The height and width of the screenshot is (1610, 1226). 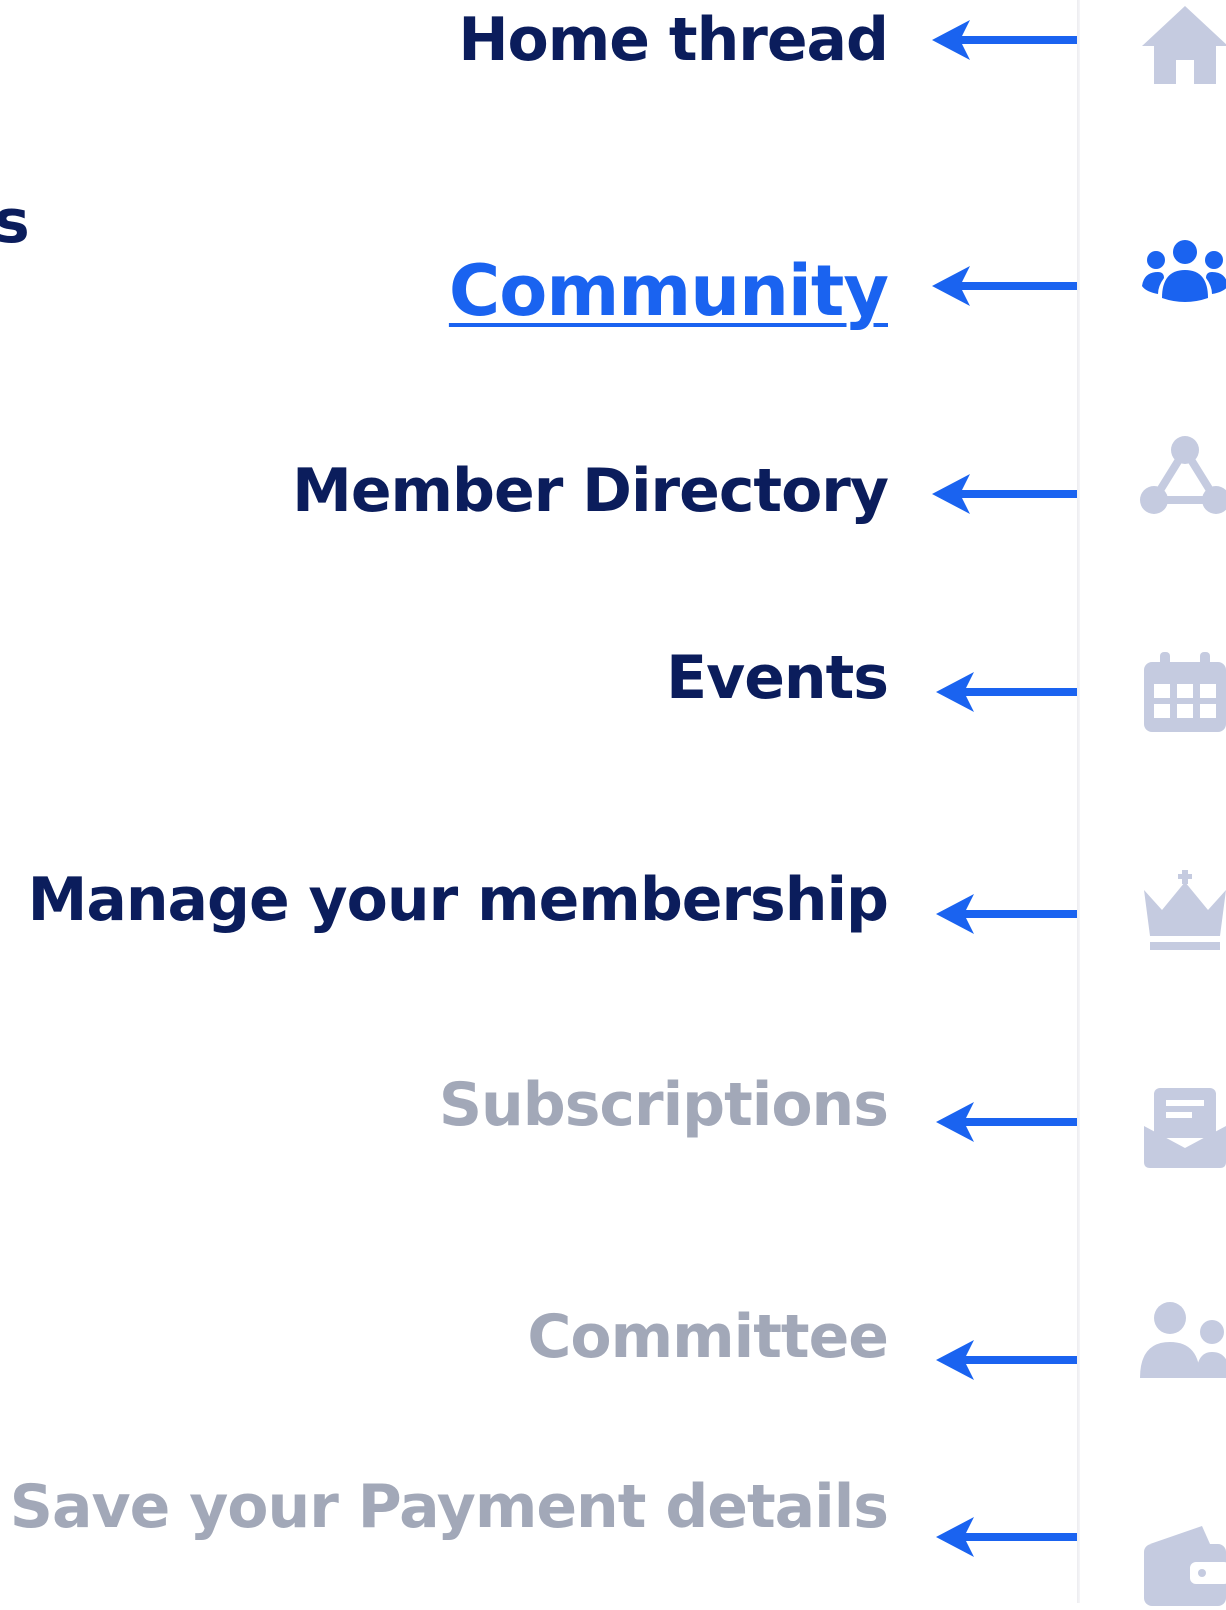 I want to click on arrow-home-thread, so click(x=1015, y=40).